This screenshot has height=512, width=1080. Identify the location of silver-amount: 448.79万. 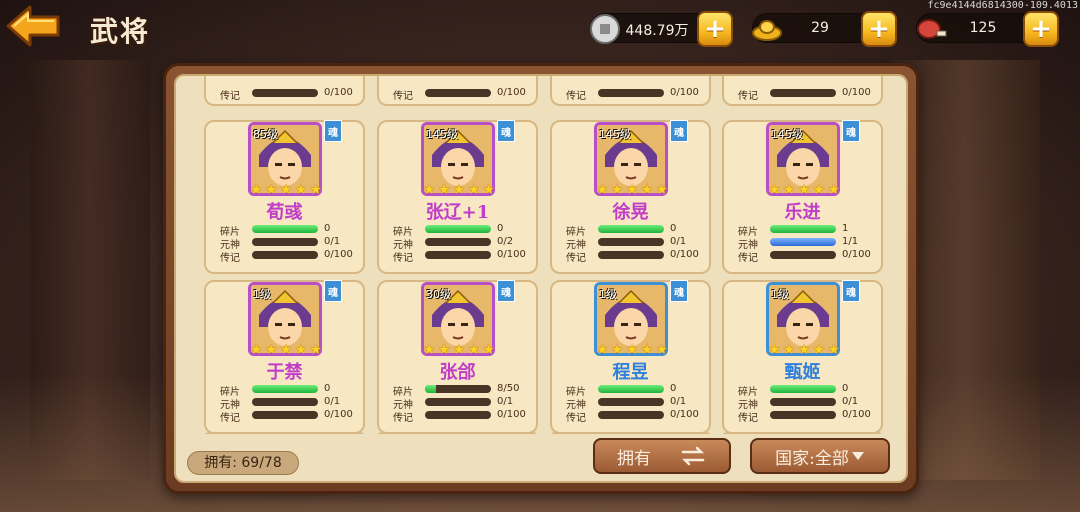
(657, 31).